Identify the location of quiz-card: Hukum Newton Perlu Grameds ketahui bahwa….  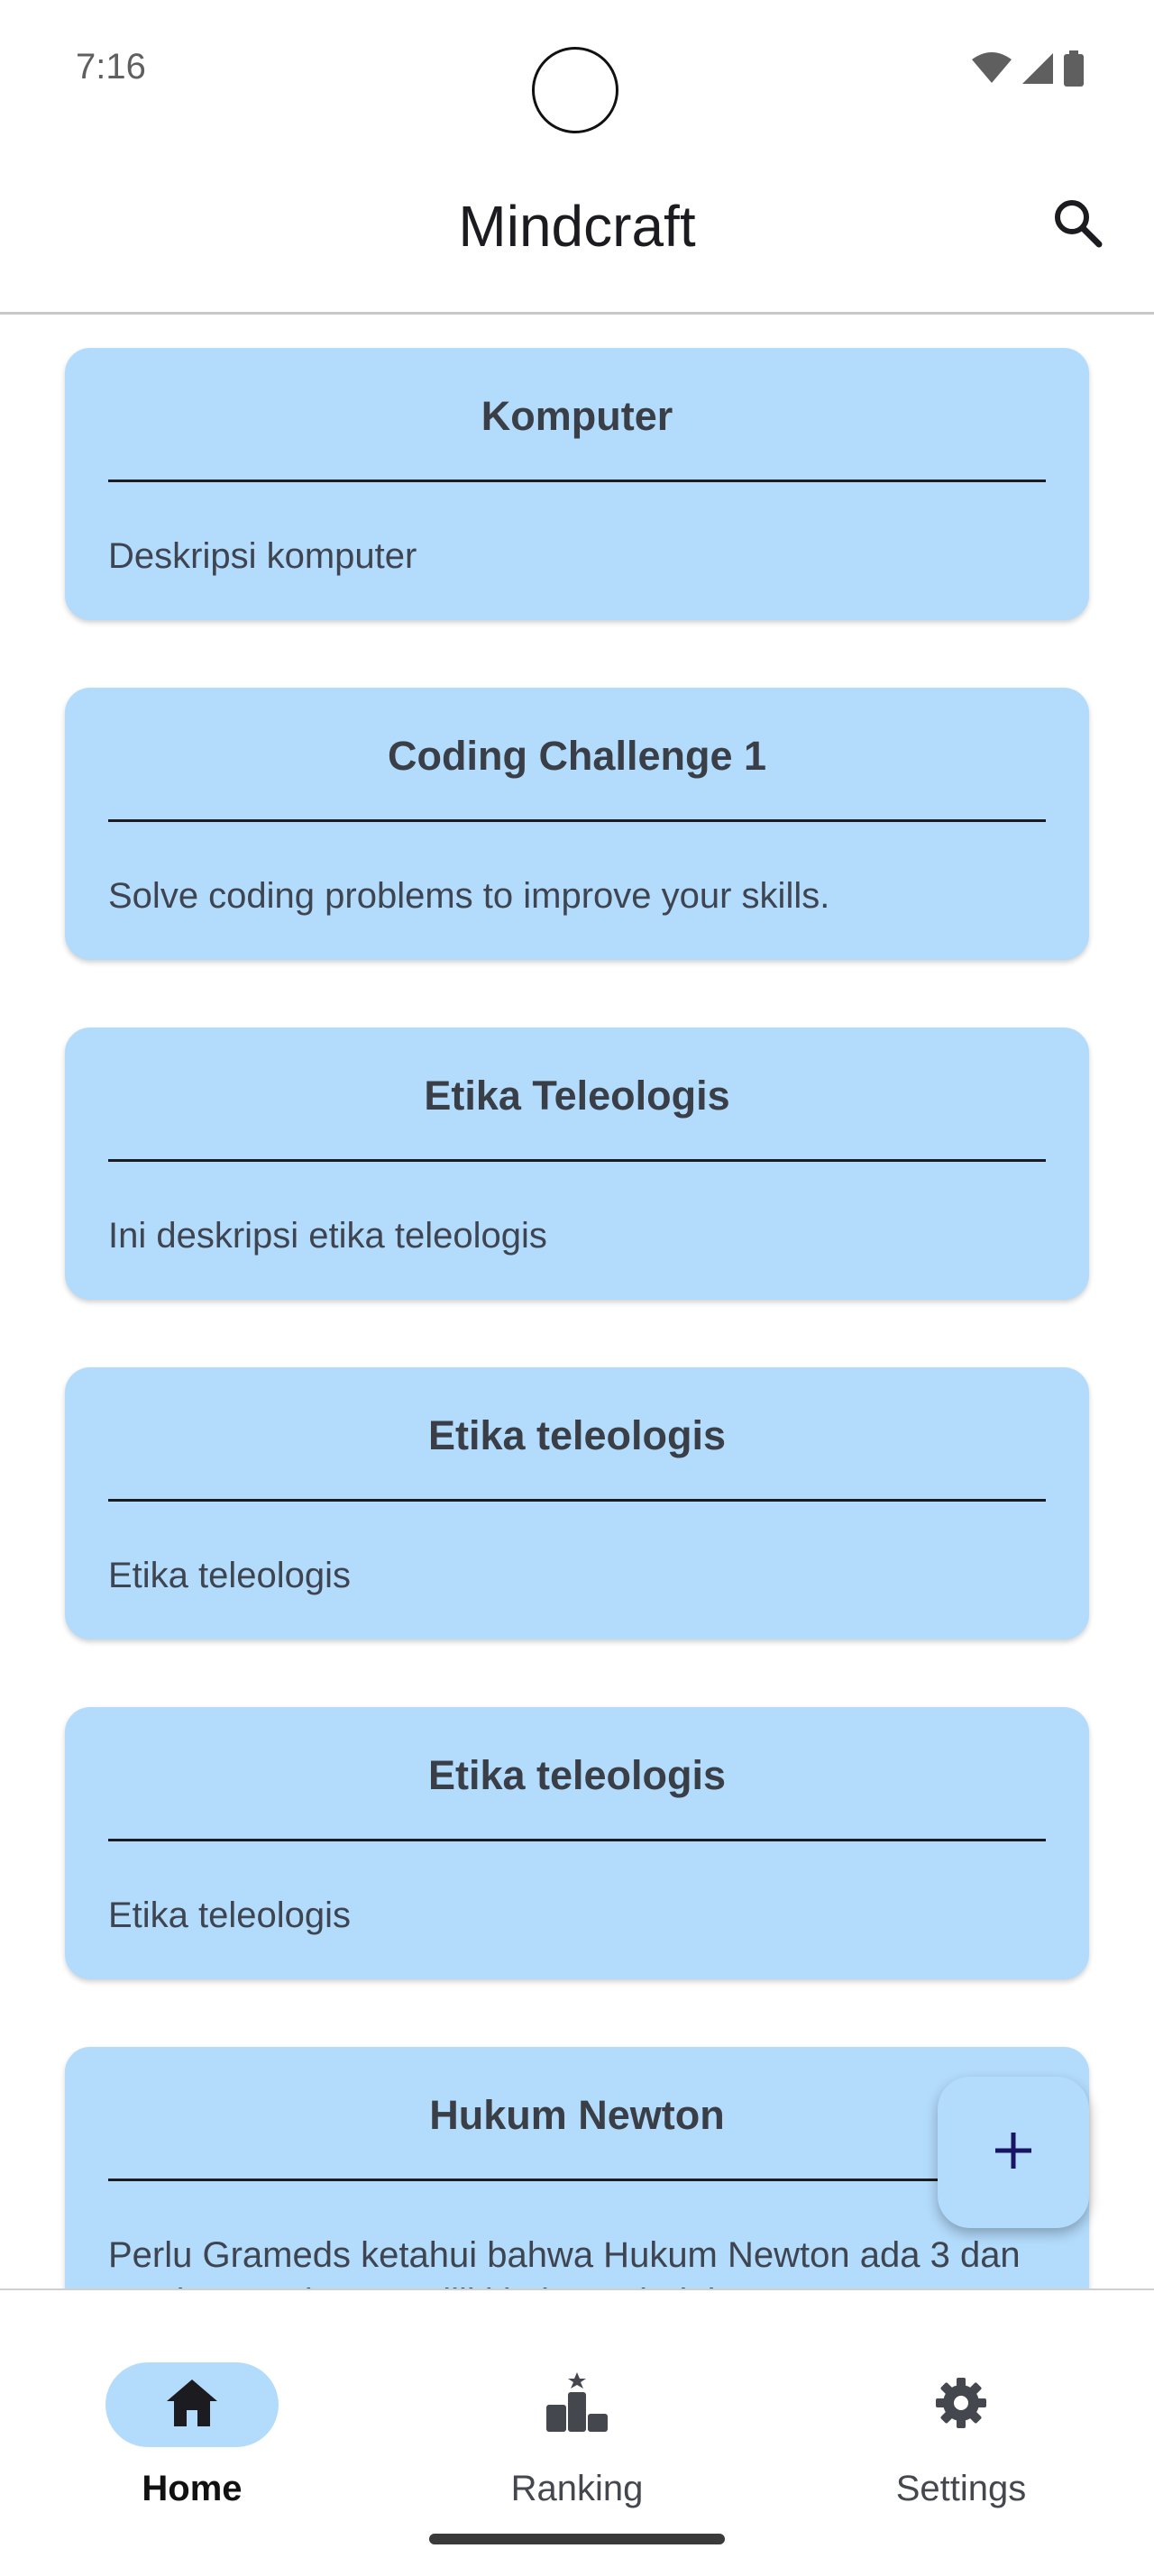
(577, 2167).